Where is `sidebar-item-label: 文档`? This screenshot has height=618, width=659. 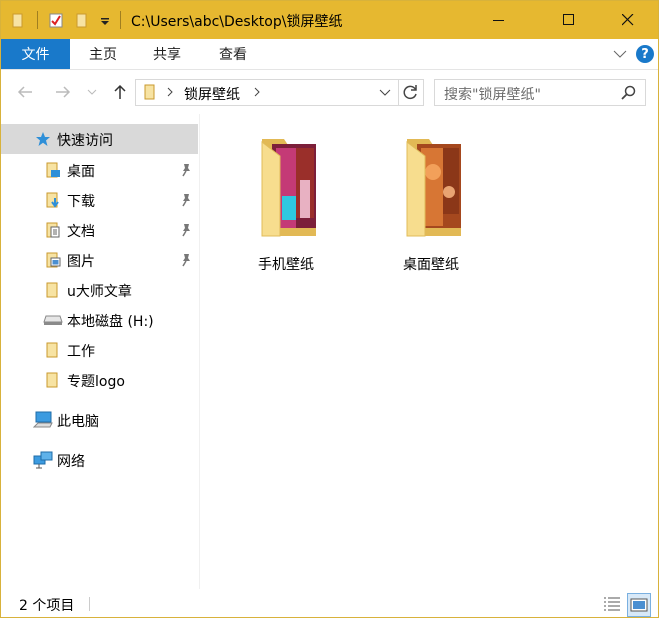
sidebar-item-label: 文档 is located at coordinates (81, 232).